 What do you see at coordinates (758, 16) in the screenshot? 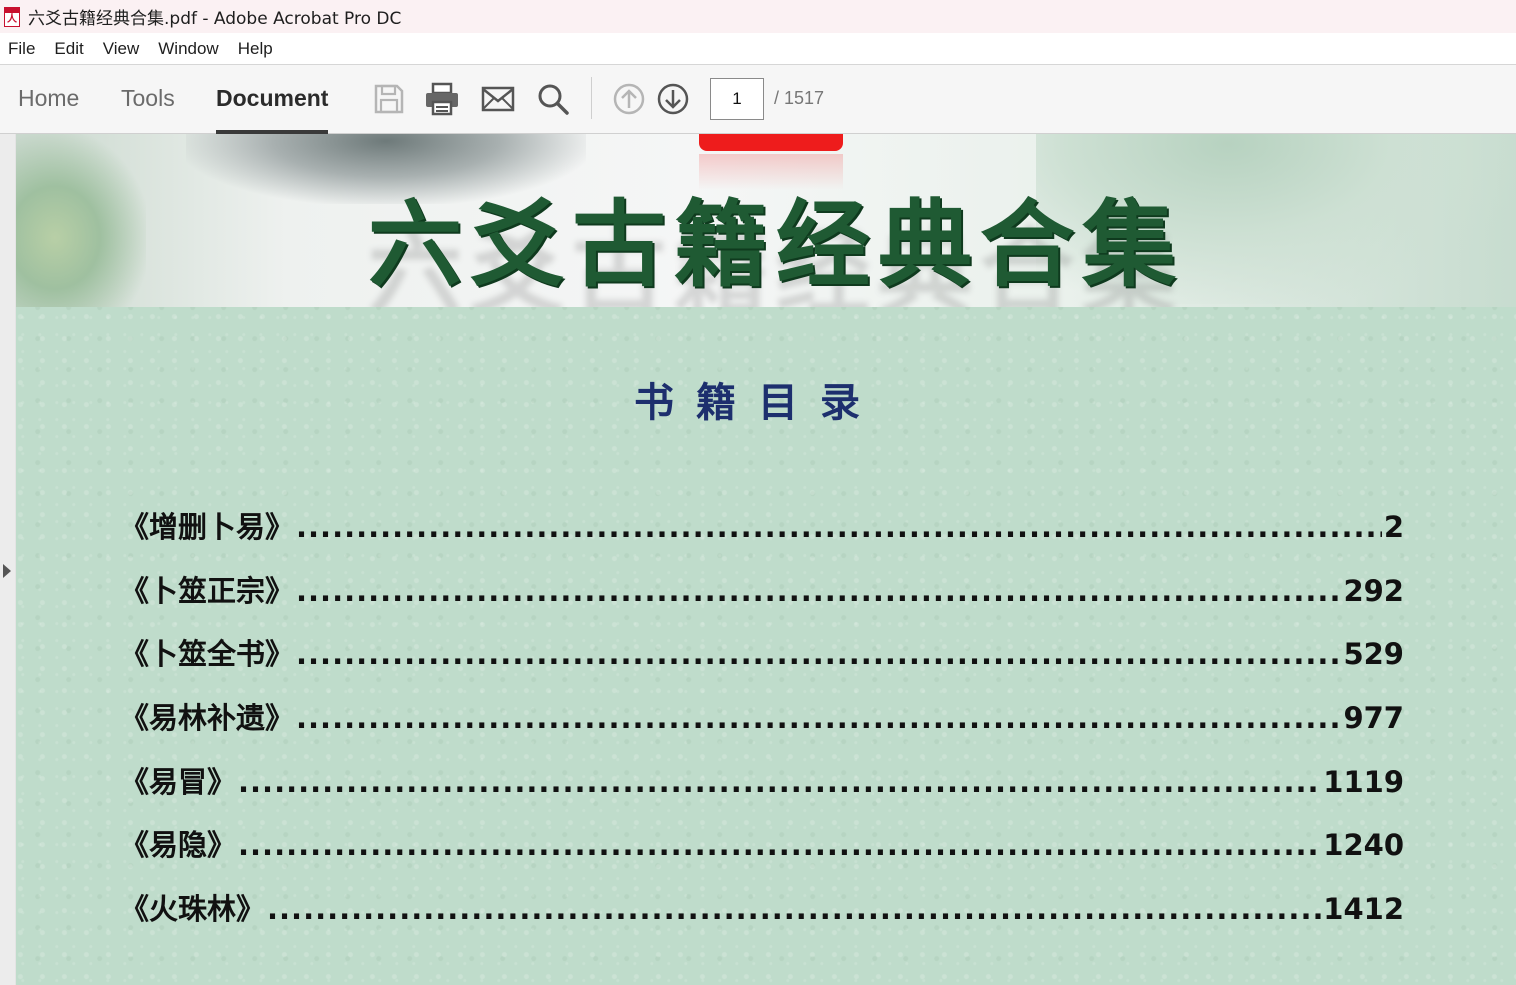
I see `title-bar: 人 六爻古籍经典合集.pdf - Adobe Acrobat Pro DC` at bounding box center [758, 16].